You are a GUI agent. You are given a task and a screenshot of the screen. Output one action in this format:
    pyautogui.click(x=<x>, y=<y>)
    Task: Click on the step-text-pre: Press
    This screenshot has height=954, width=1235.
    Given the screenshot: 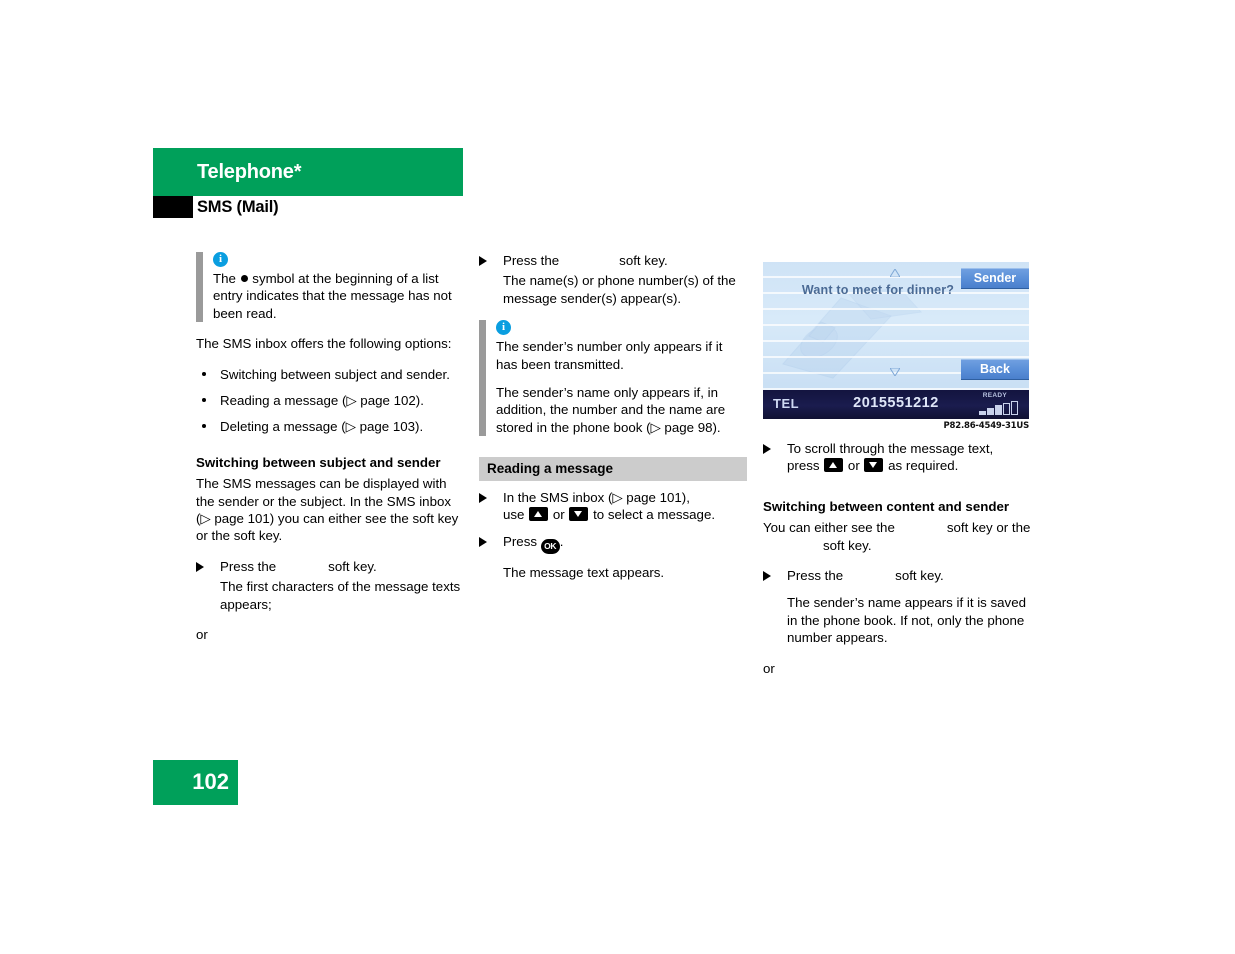 What is the action you would take?
    pyautogui.click(x=520, y=542)
    